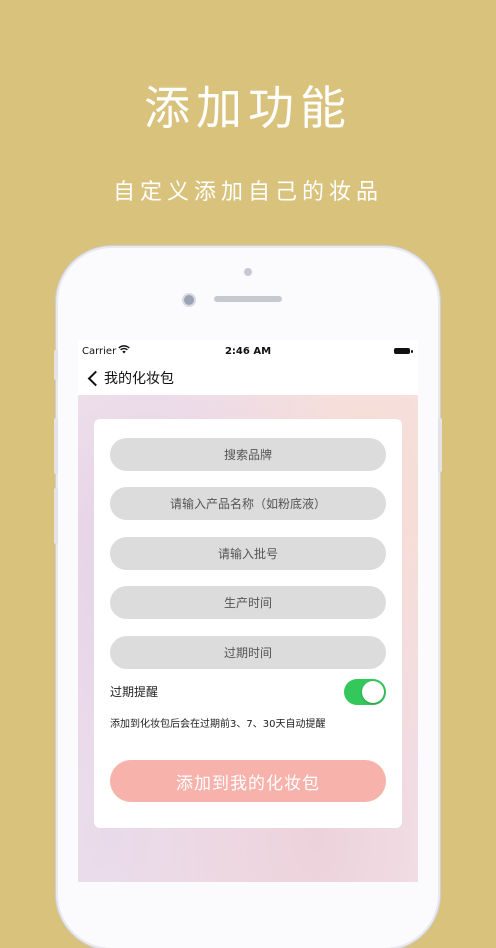 This screenshot has width=496, height=948. Describe the element at coordinates (56, 516) in the screenshot. I see `volume-down-button` at that location.